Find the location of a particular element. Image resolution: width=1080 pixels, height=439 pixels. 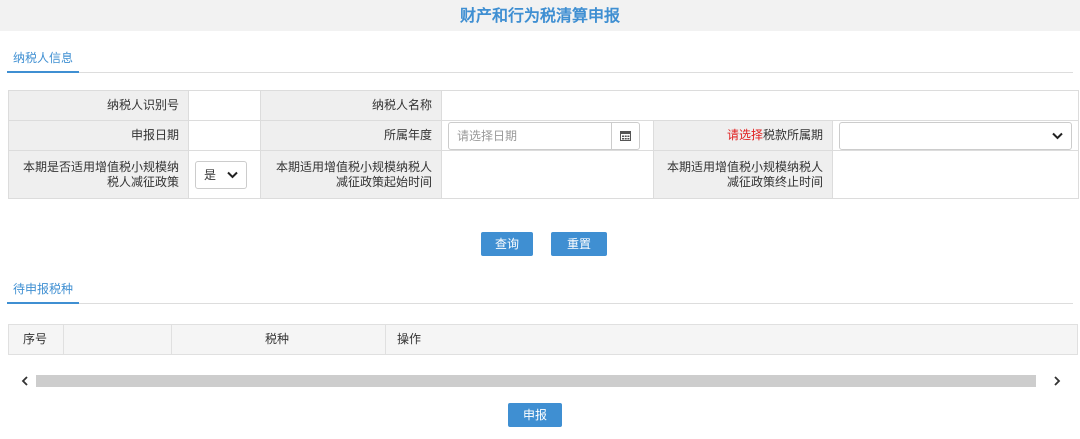

horizontal-scrollbar is located at coordinates (544, 381).